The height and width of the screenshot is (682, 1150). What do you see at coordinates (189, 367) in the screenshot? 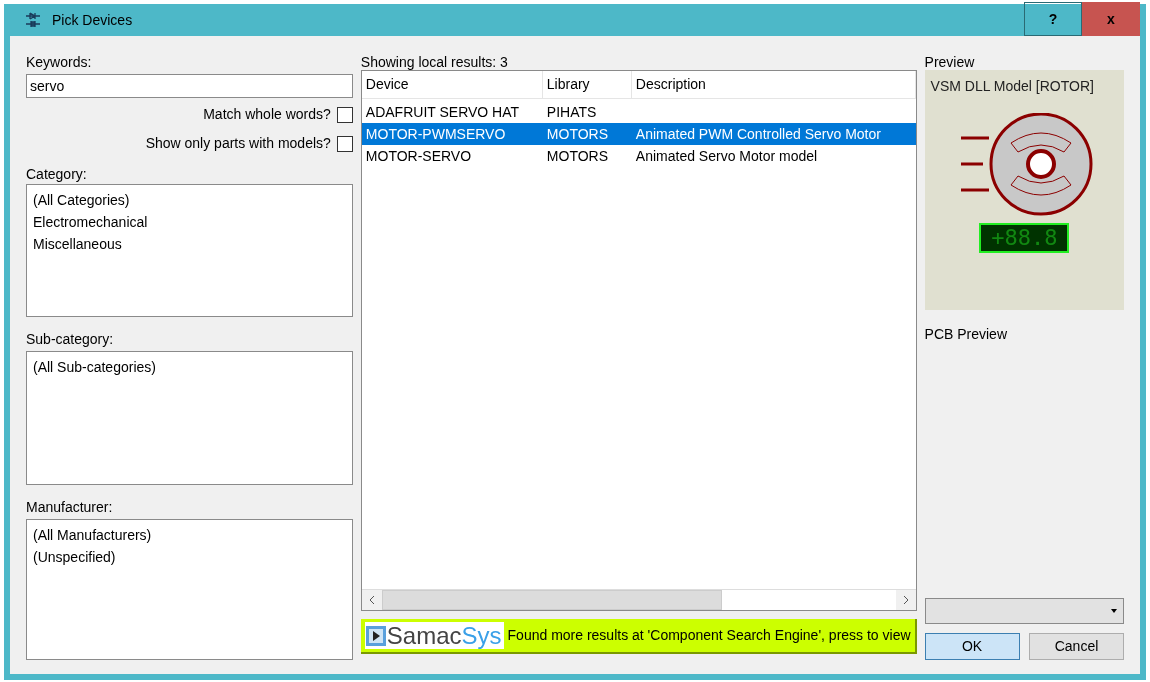
I see `list-item: (All Sub-categories)` at bounding box center [189, 367].